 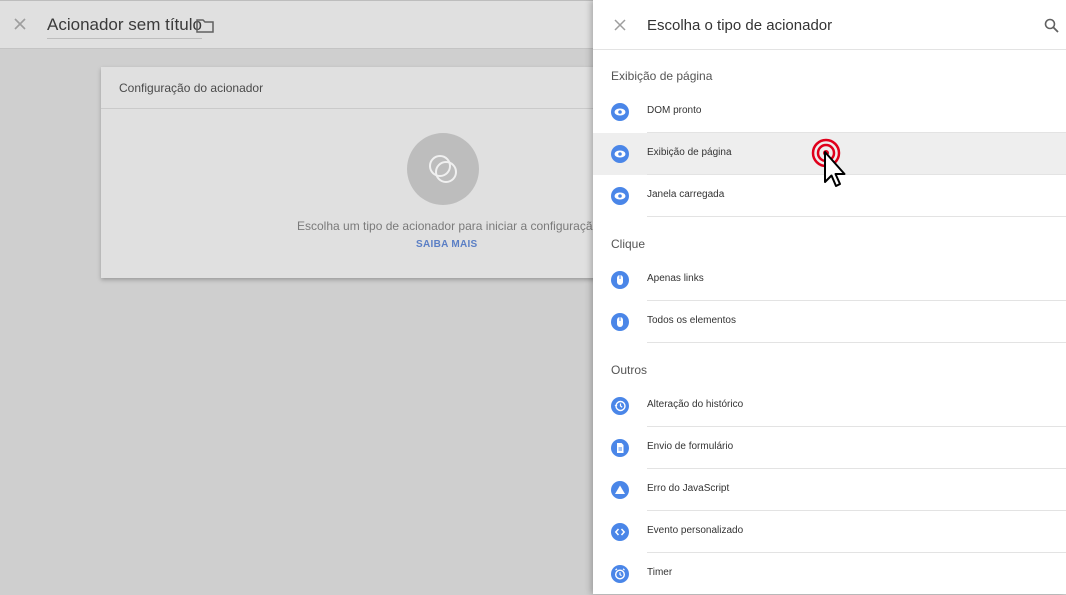 What do you see at coordinates (686, 194) in the screenshot?
I see `trigger-item-label: Janela carregada` at bounding box center [686, 194].